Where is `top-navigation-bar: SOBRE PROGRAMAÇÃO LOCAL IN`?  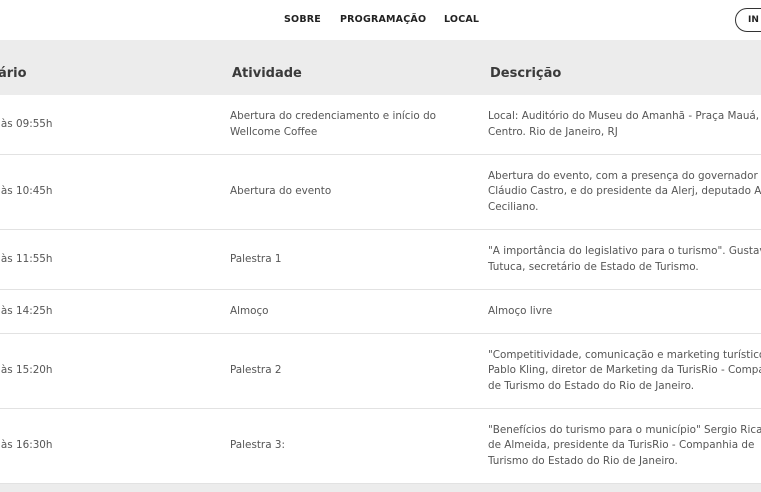 top-navigation-bar: SOBRE PROGRAMAÇÃO LOCAL IN is located at coordinates (380, 20).